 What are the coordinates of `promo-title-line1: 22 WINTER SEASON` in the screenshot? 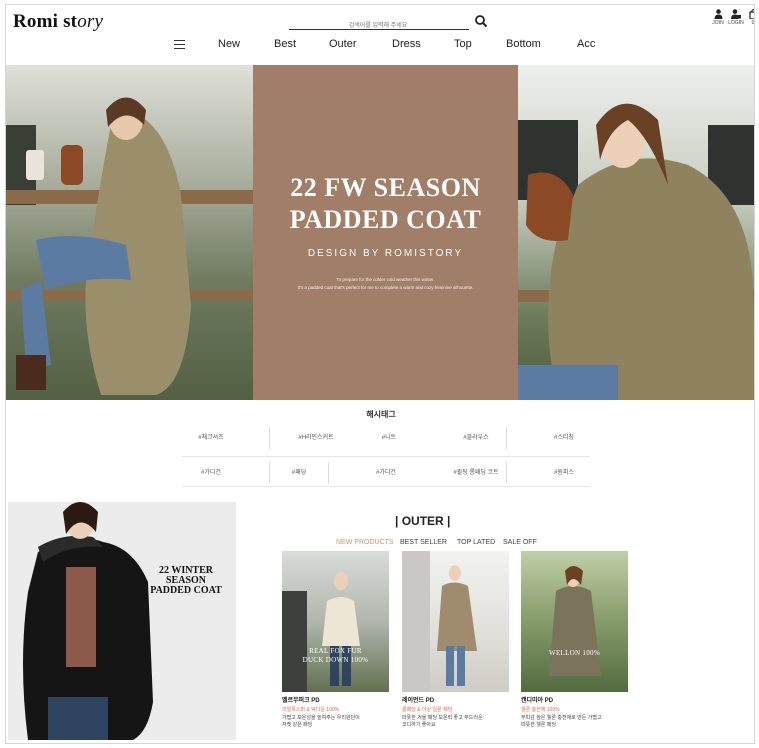 It's located at (186, 575).